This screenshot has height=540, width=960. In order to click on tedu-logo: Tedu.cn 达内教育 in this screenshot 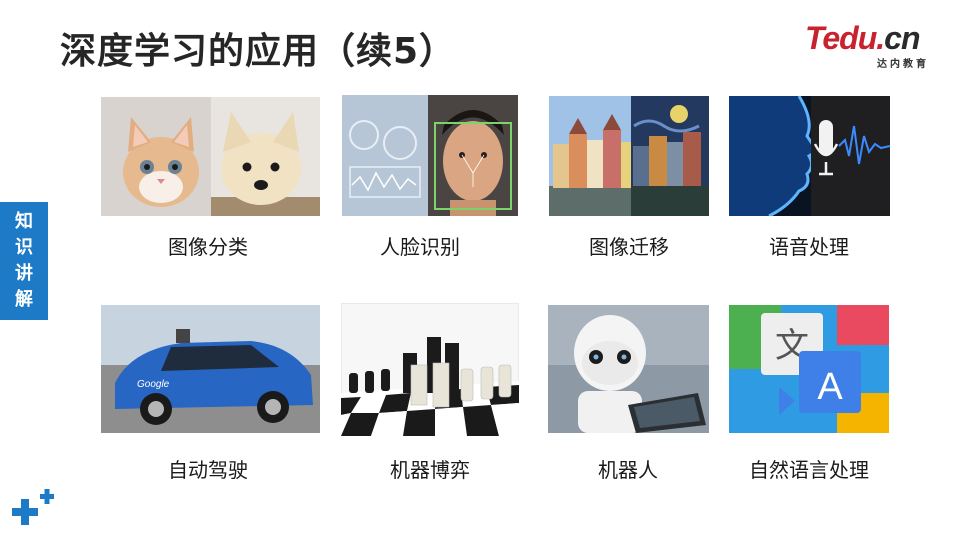, I will do `click(870, 45)`.